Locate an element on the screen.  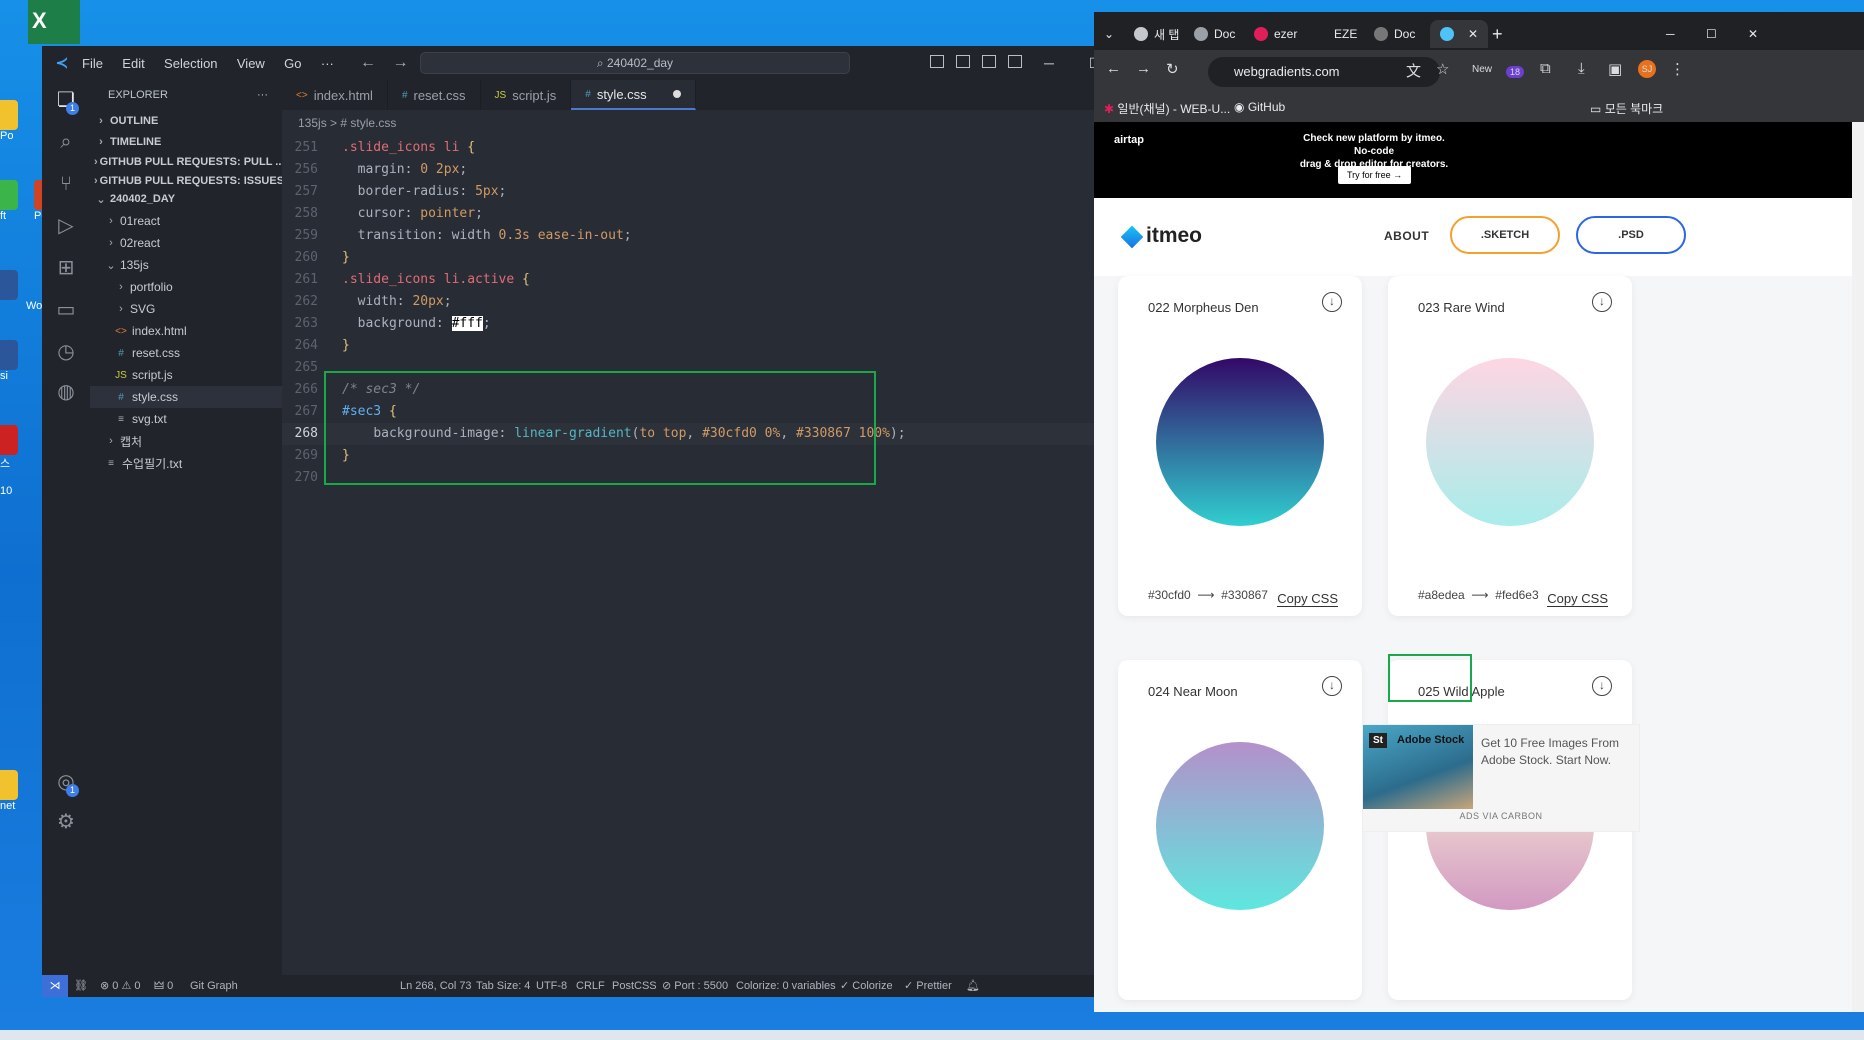
tab-style-css: # style.css is located at coordinates (633, 95).